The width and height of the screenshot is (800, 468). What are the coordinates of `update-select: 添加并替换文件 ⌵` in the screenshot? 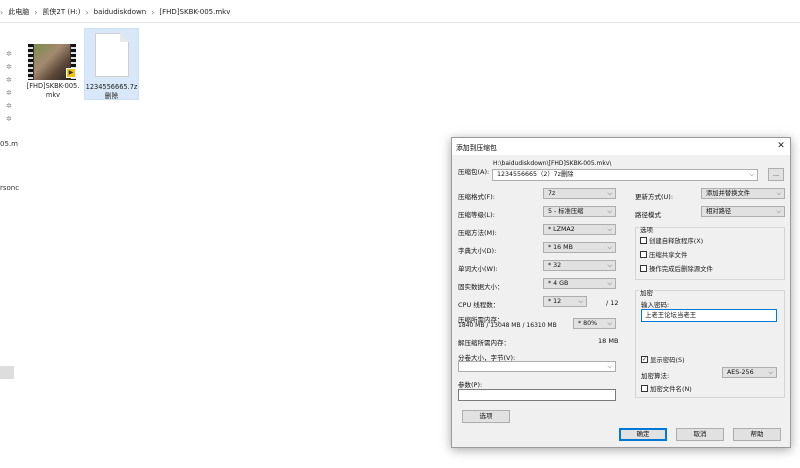 It's located at (743, 193).